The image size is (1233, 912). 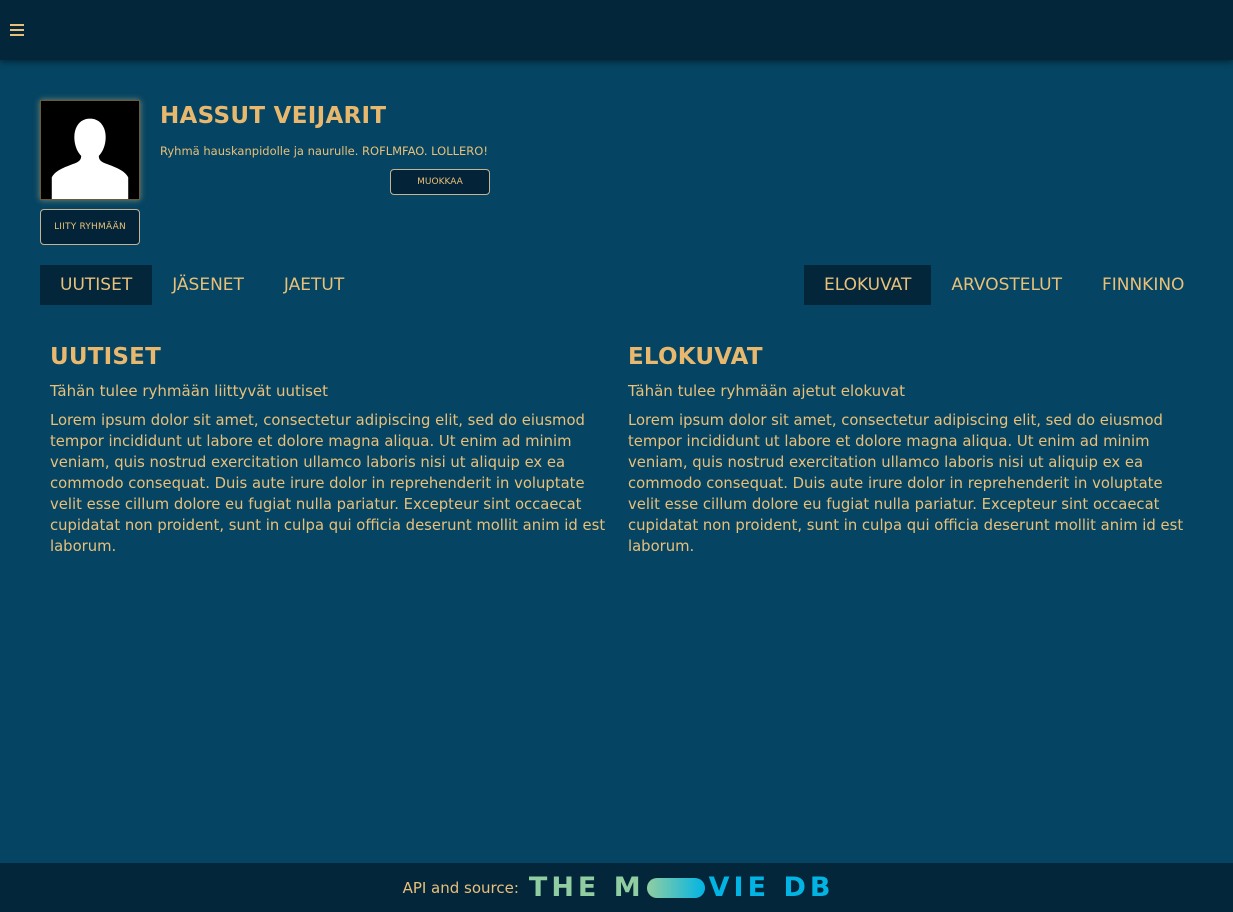 I want to click on top-bar, so click(x=616, y=30).